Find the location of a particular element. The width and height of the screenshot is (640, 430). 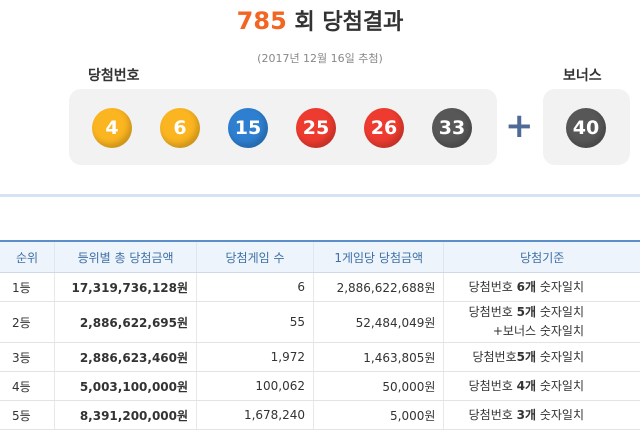

bonus-number-label: 보너스 is located at coordinates (582, 76).